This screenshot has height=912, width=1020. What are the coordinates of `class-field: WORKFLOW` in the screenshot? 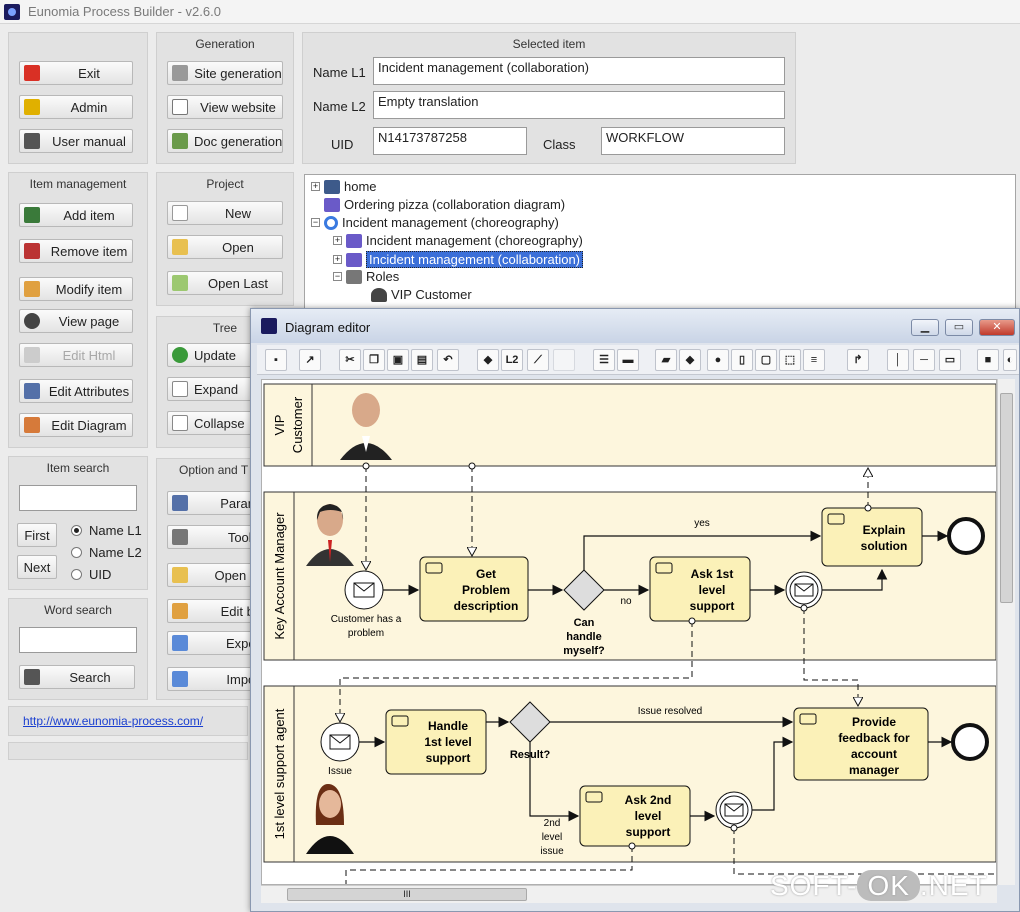 It's located at (693, 141).